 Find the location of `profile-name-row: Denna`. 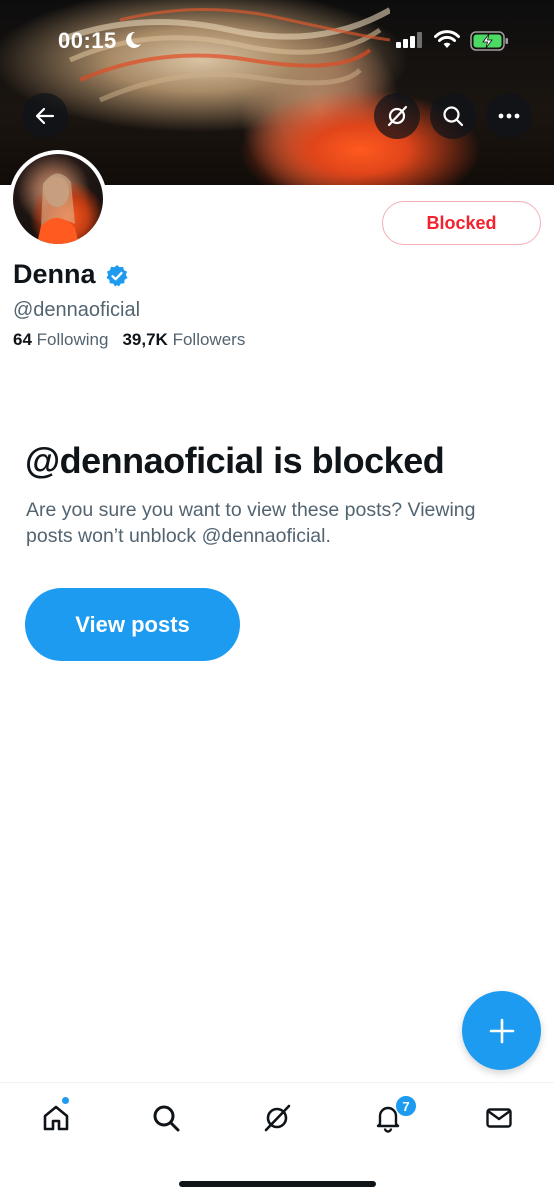

profile-name-row: Denna is located at coordinates (71, 274).